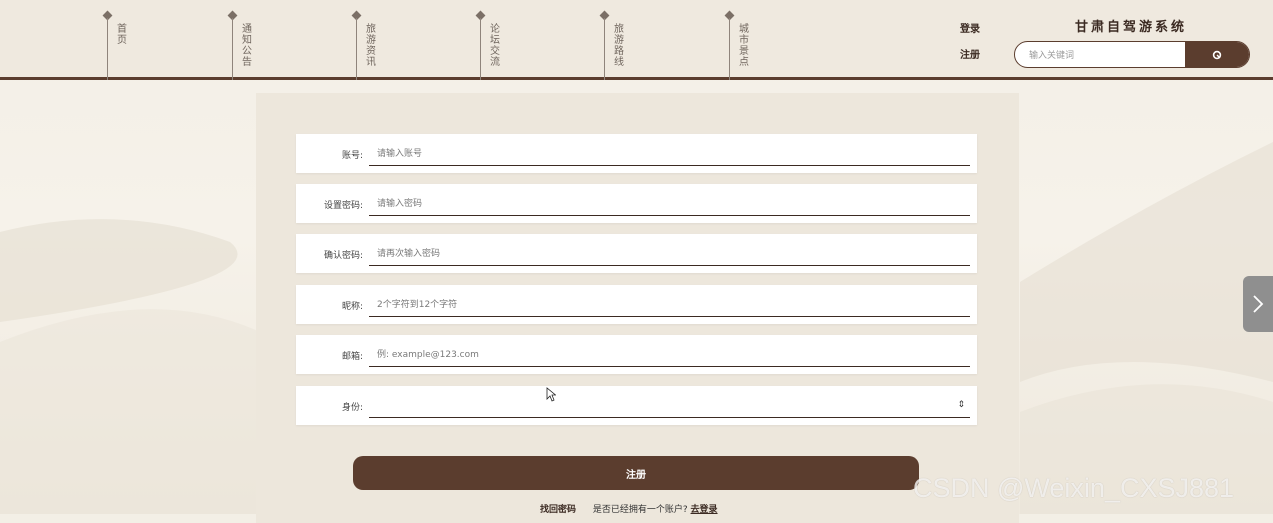 The height and width of the screenshot is (523, 1273). What do you see at coordinates (669, 305) in the screenshot?
I see `nickname-input` at bounding box center [669, 305].